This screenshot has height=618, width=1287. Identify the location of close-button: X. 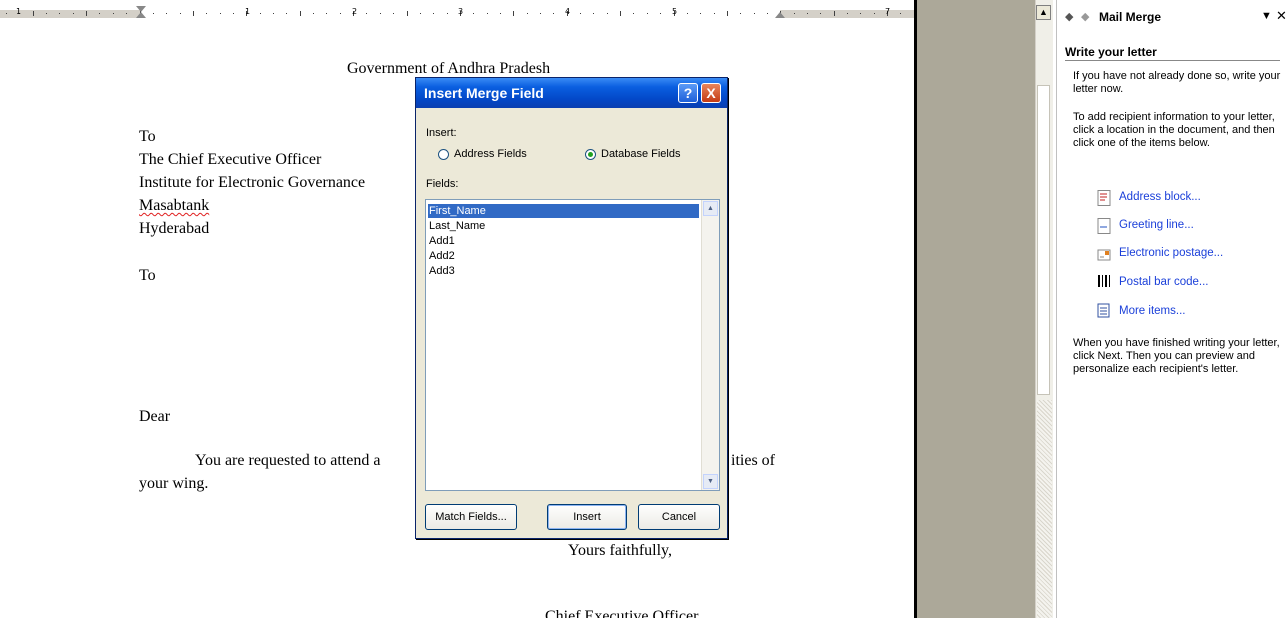
(711, 93).